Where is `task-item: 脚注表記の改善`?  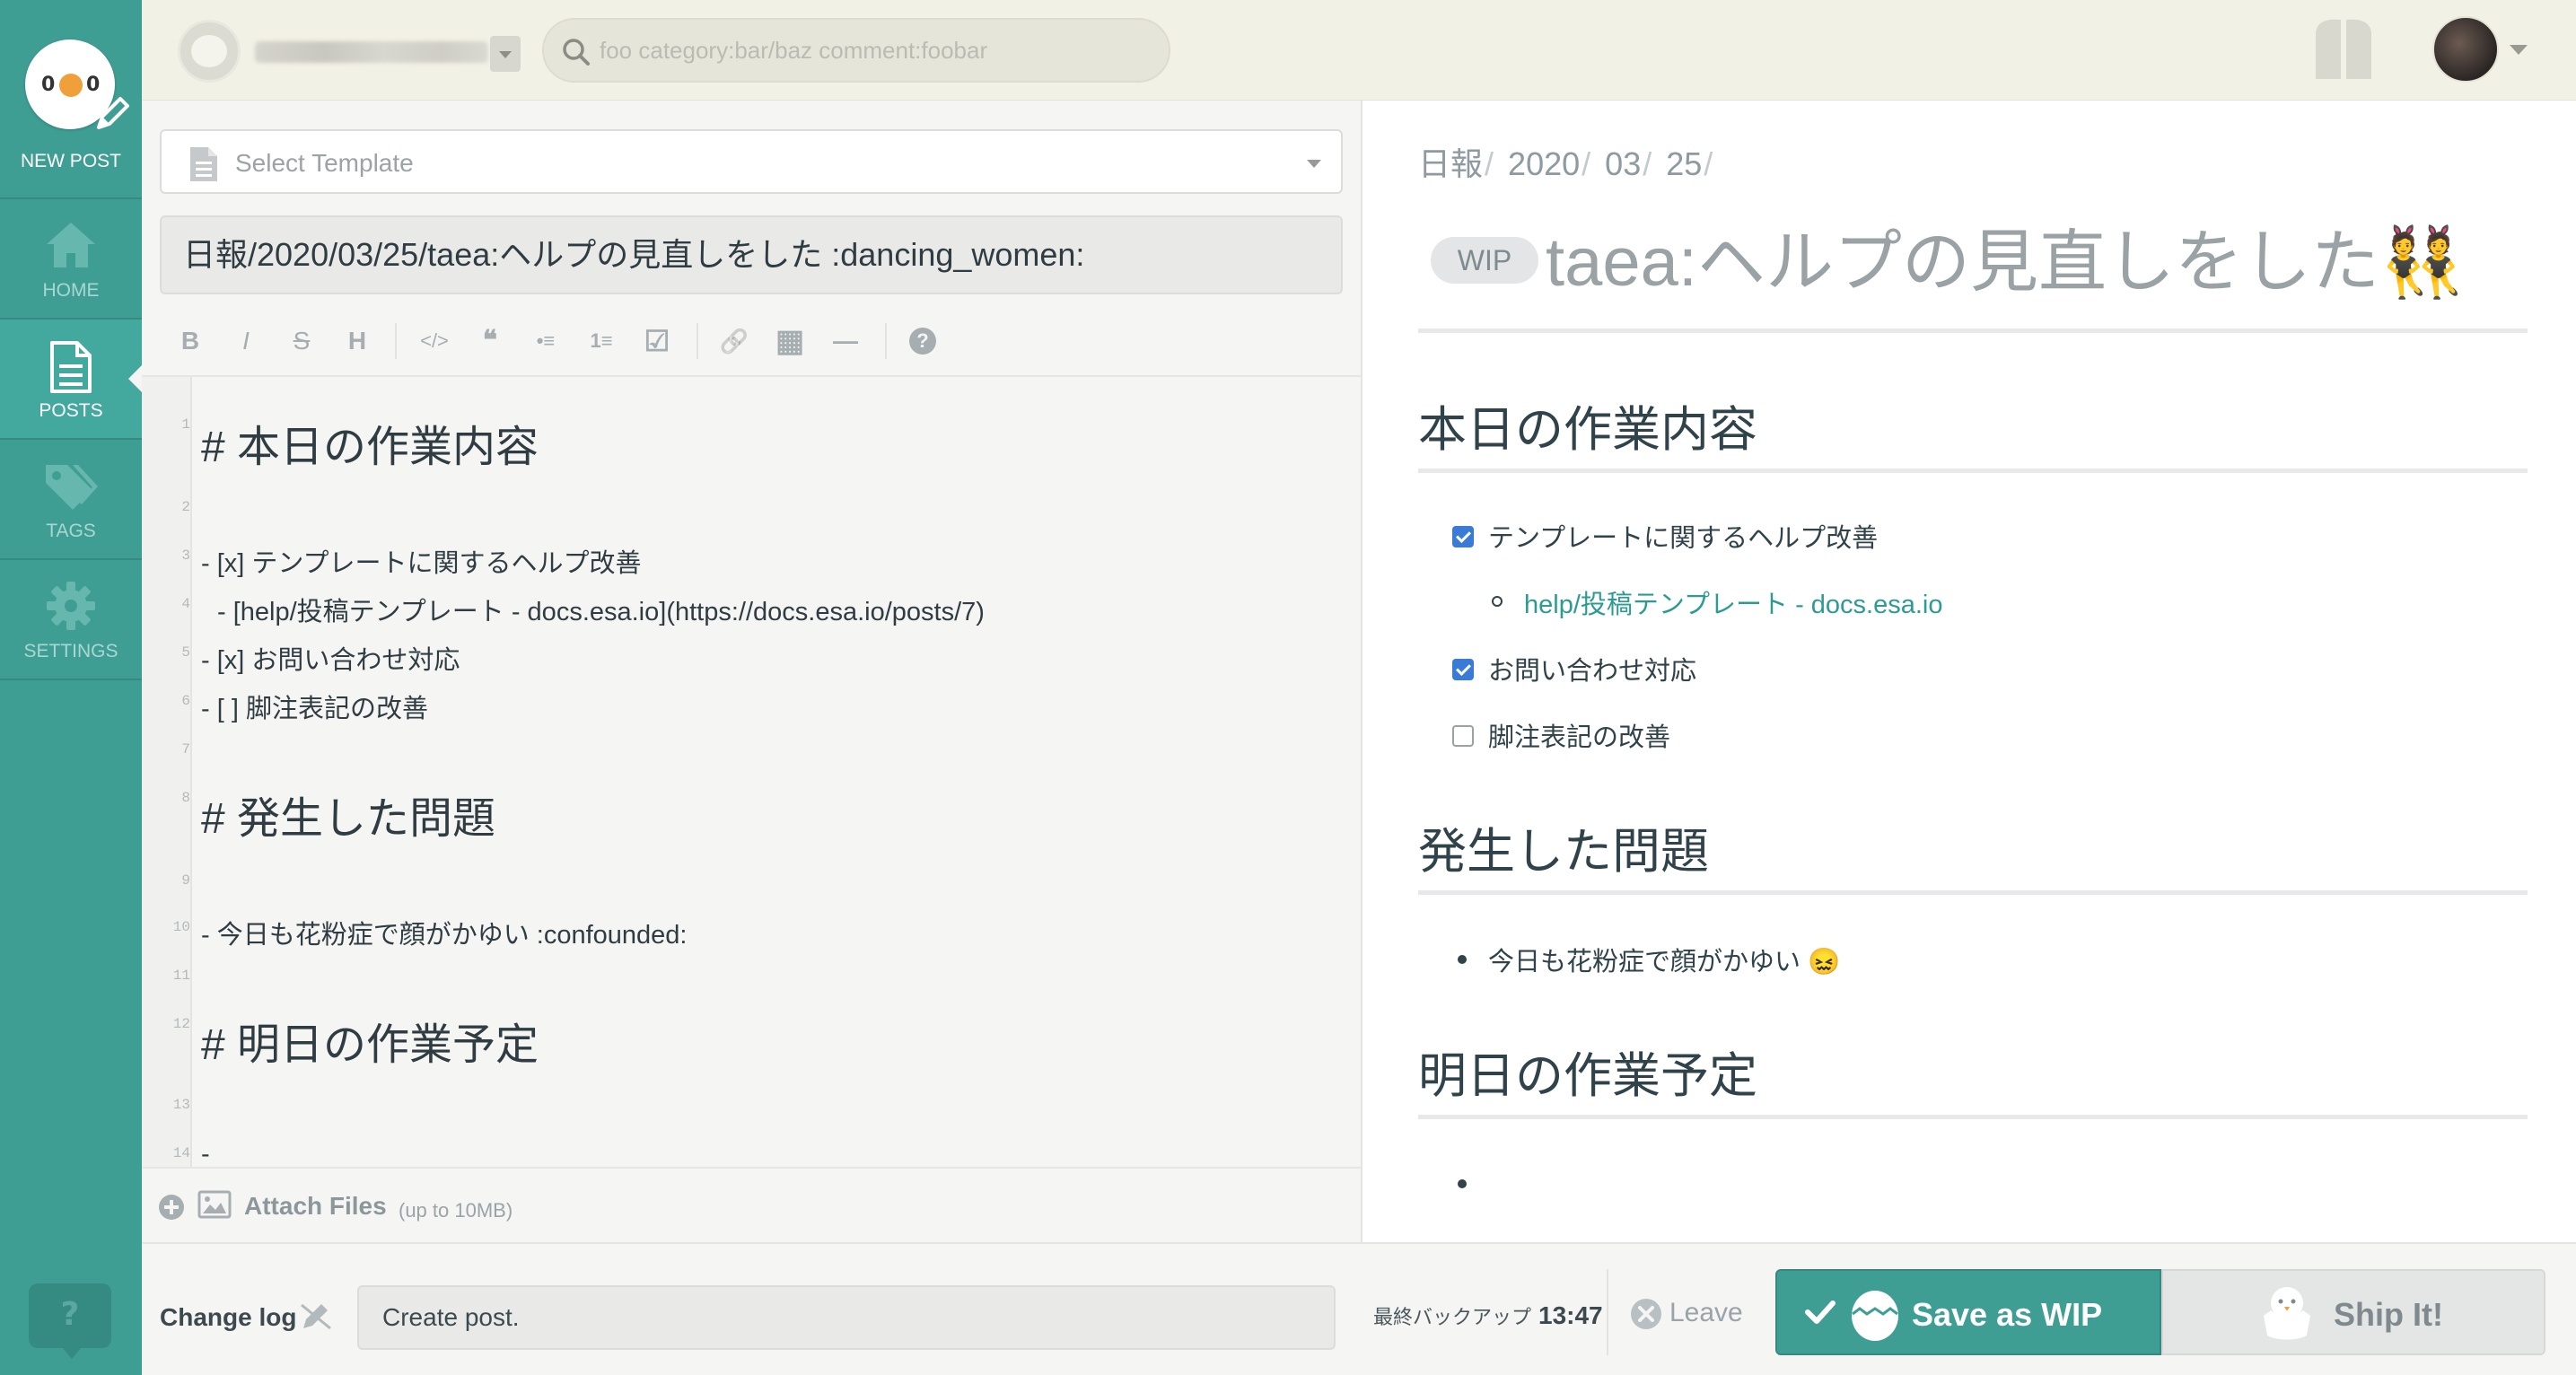
task-item: 脚注表記の改善 is located at coordinates (1579, 737).